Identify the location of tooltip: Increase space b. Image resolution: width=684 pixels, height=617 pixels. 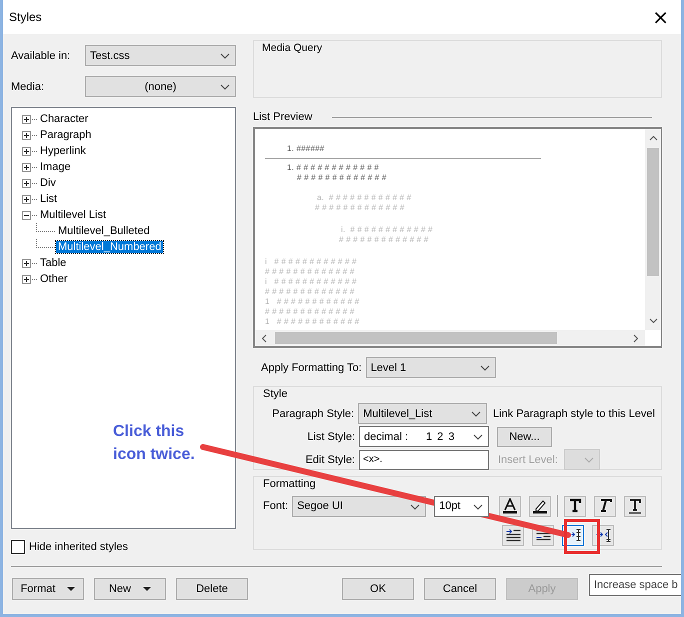
(635, 585).